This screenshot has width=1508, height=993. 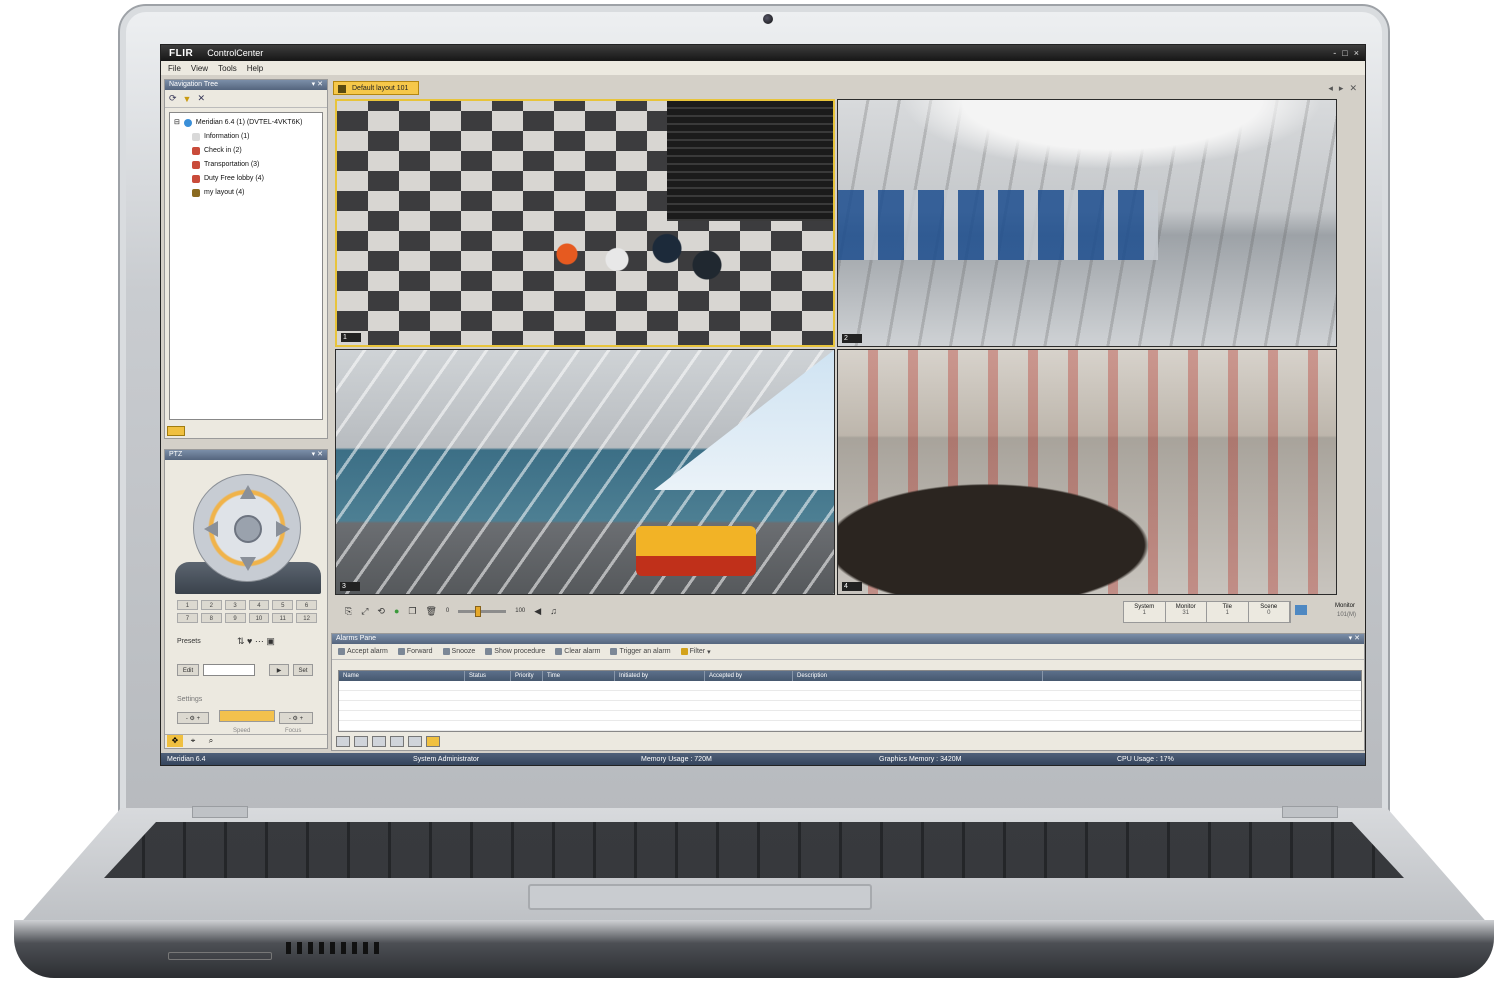 I want to click on preset-button: 4, so click(x=259, y=605).